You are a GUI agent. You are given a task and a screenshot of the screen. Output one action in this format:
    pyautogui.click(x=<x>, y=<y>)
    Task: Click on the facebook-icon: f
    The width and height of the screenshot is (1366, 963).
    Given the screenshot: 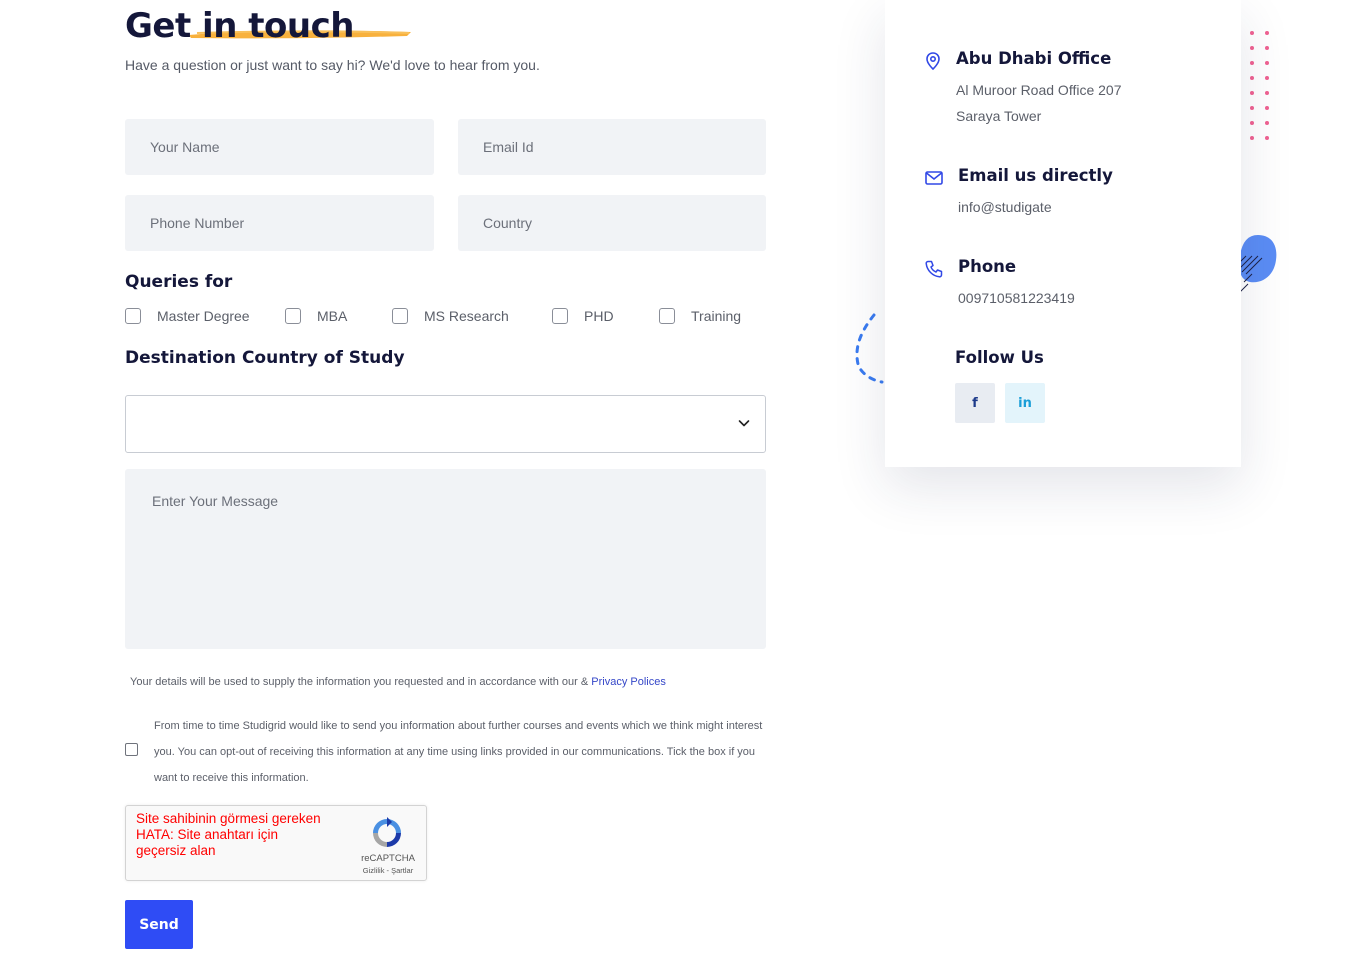 What is the action you would take?
    pyautogui.click(x=975, y=403)
    